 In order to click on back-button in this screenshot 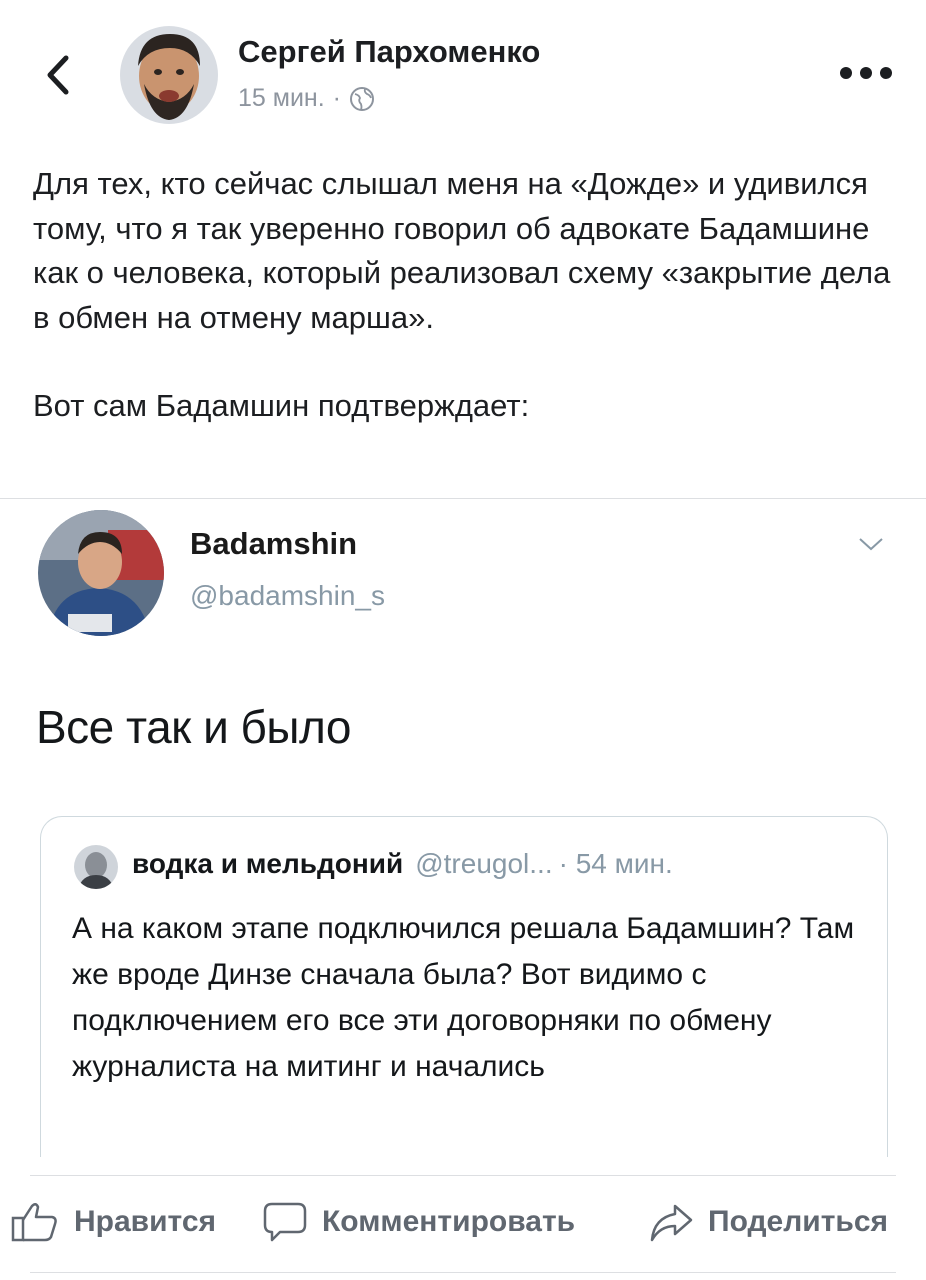, I will do `click(58, 75)`.